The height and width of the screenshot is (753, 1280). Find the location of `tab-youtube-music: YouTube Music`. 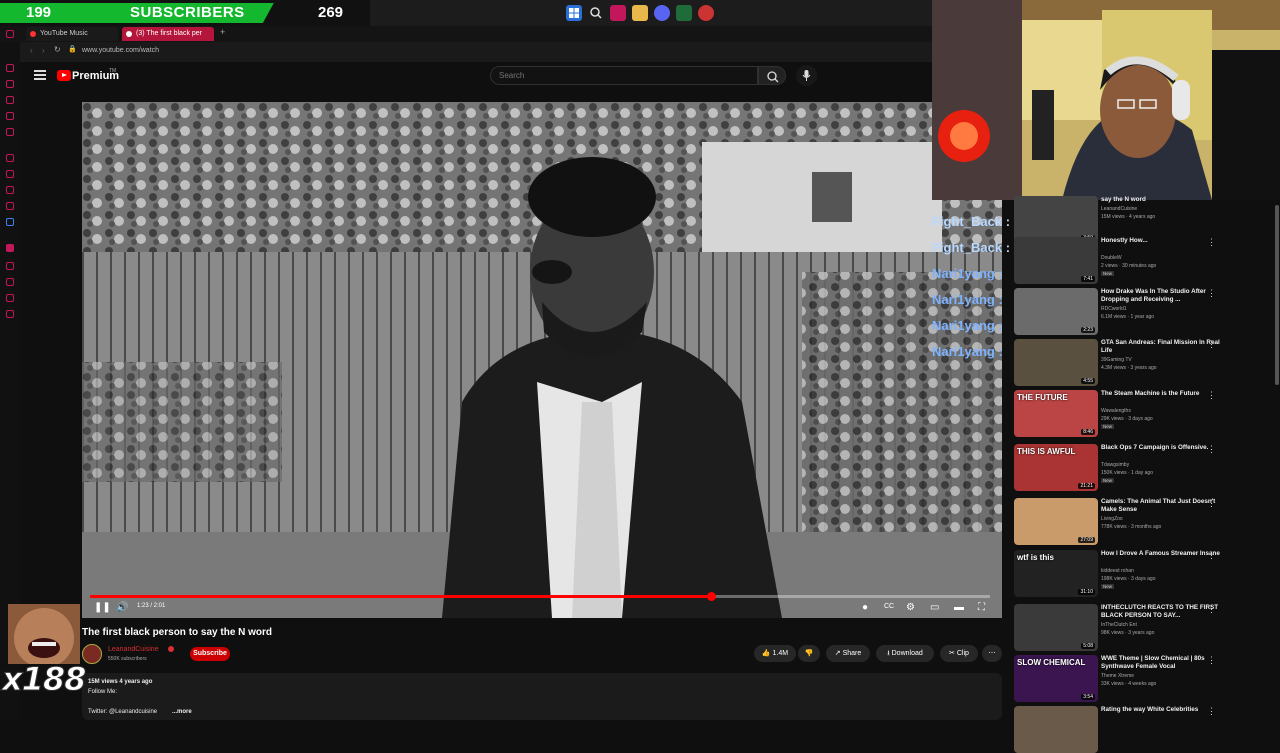

tab-youtube-music: YouTube Music is located at coordinates (72, 34).